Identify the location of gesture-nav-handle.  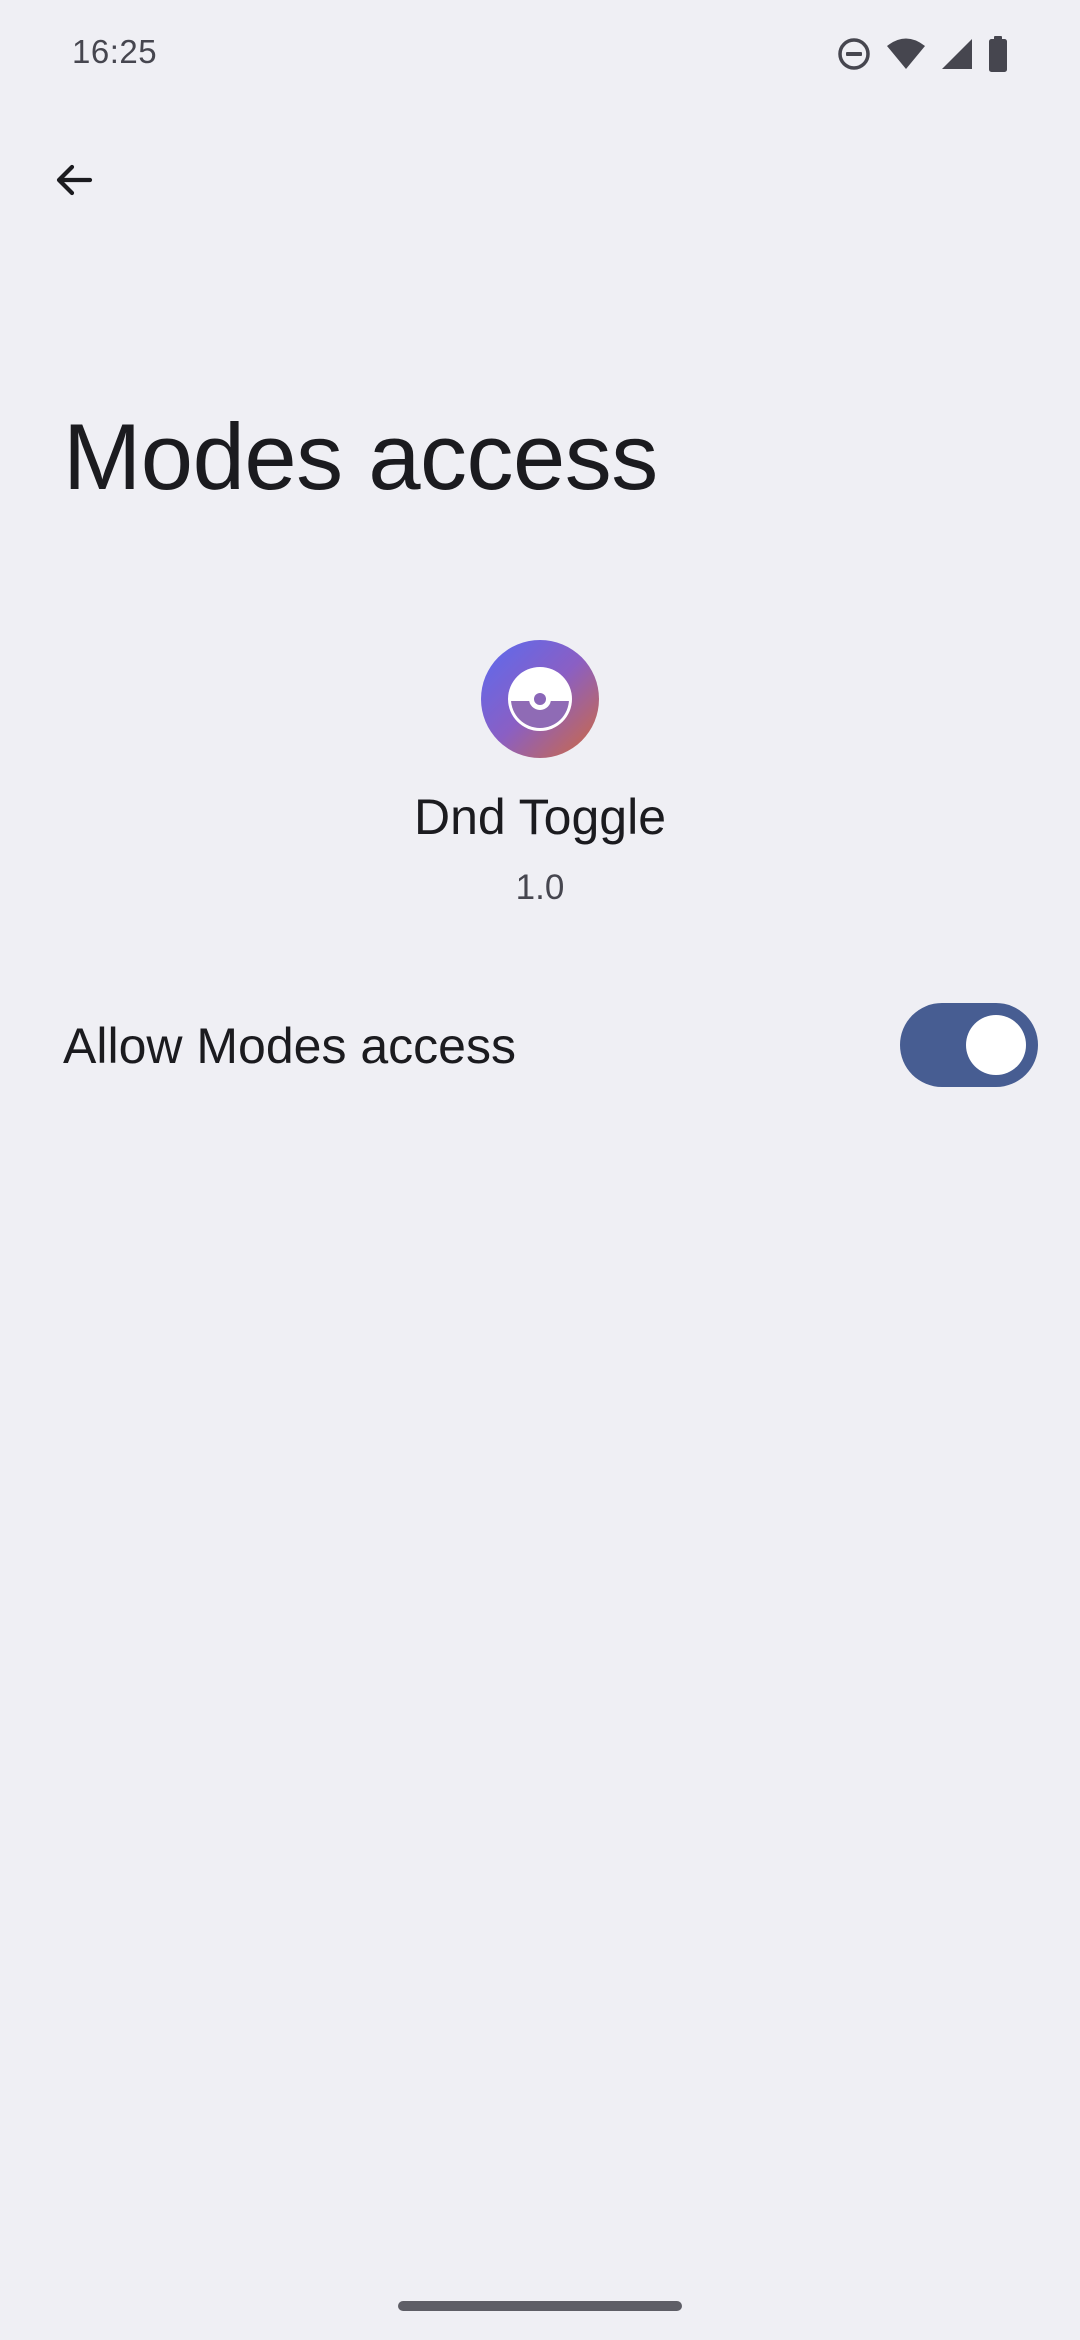
(540, 2306).